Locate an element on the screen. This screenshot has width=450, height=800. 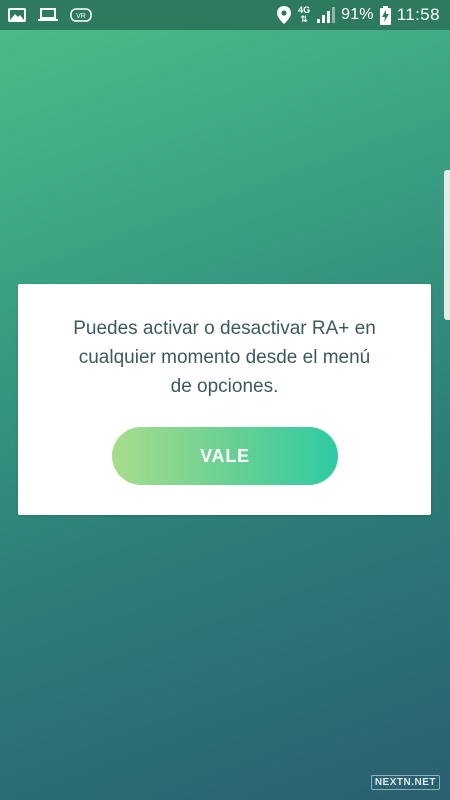
network-type-indicator: 4G ⇅ is located at coordinates (304, 15).